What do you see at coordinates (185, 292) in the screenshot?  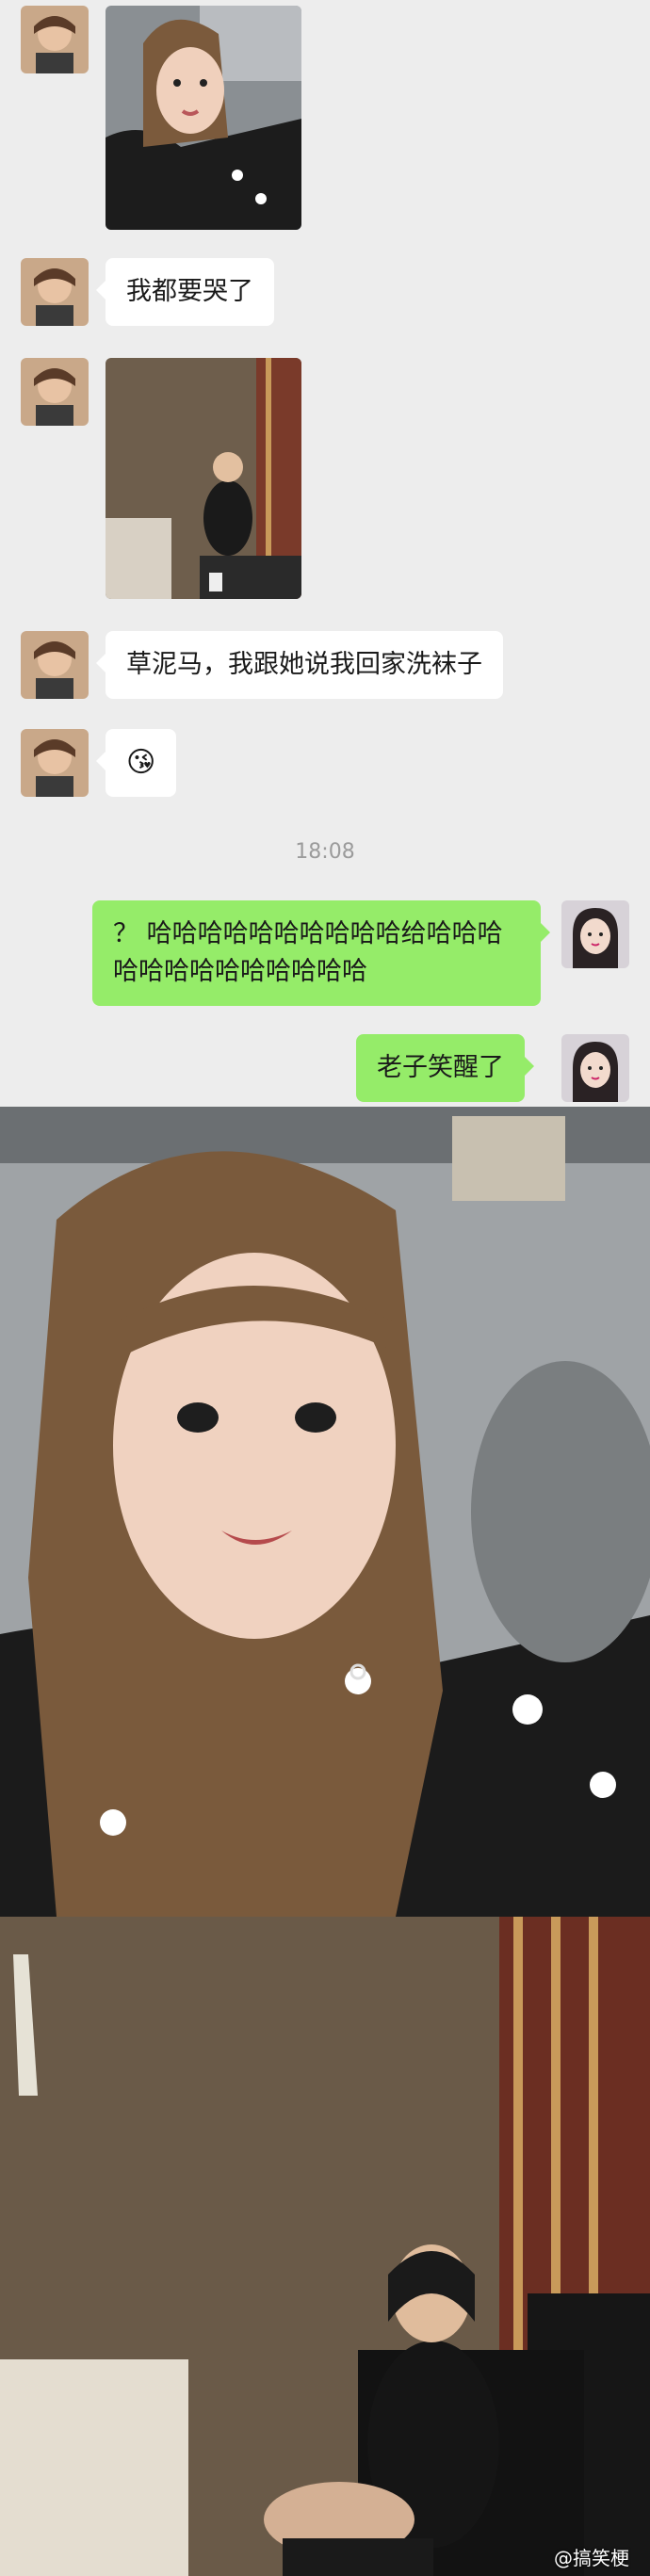 I see `message-bubble-received: 我都要哭了` at bounding box center [185, 292].